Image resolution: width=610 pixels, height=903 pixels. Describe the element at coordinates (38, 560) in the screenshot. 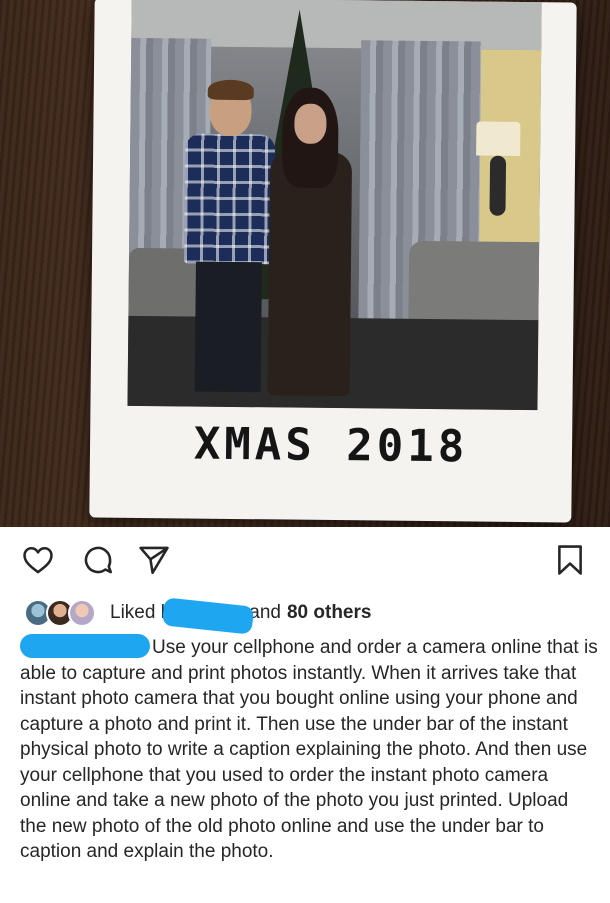

I see `heart-icon` at that location.